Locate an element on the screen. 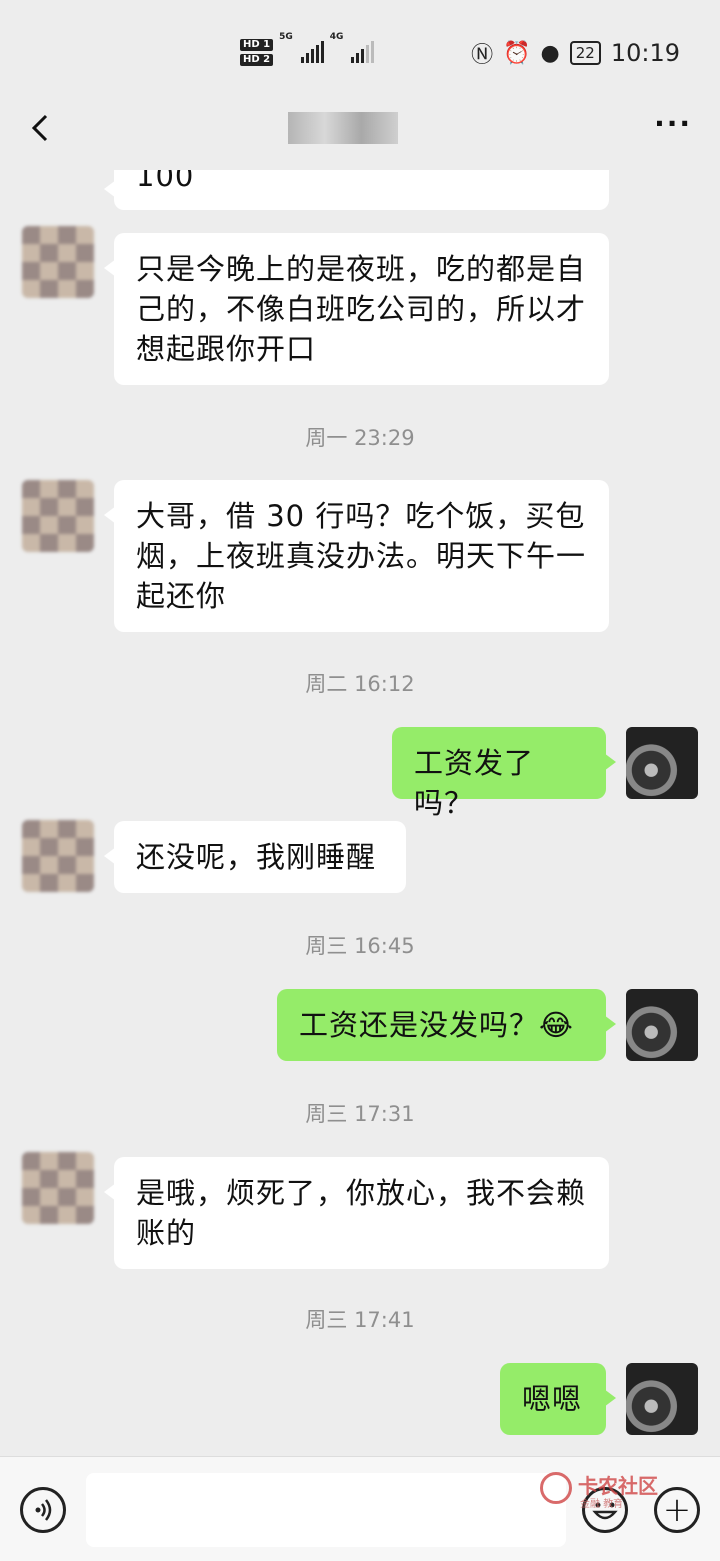 The height and width of the screenshot is (1561, 720). hd1-badge: HD 1 is located at coordinates (257, 44).